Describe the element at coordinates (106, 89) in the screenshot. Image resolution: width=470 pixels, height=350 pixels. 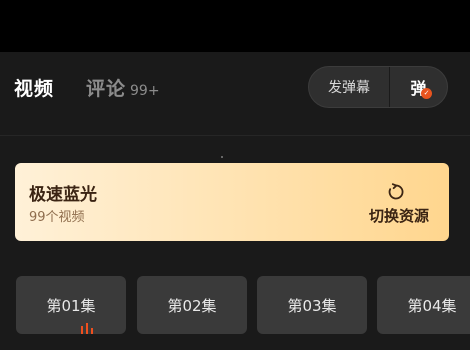
I see `tab-comment-label: 评论` at that location.